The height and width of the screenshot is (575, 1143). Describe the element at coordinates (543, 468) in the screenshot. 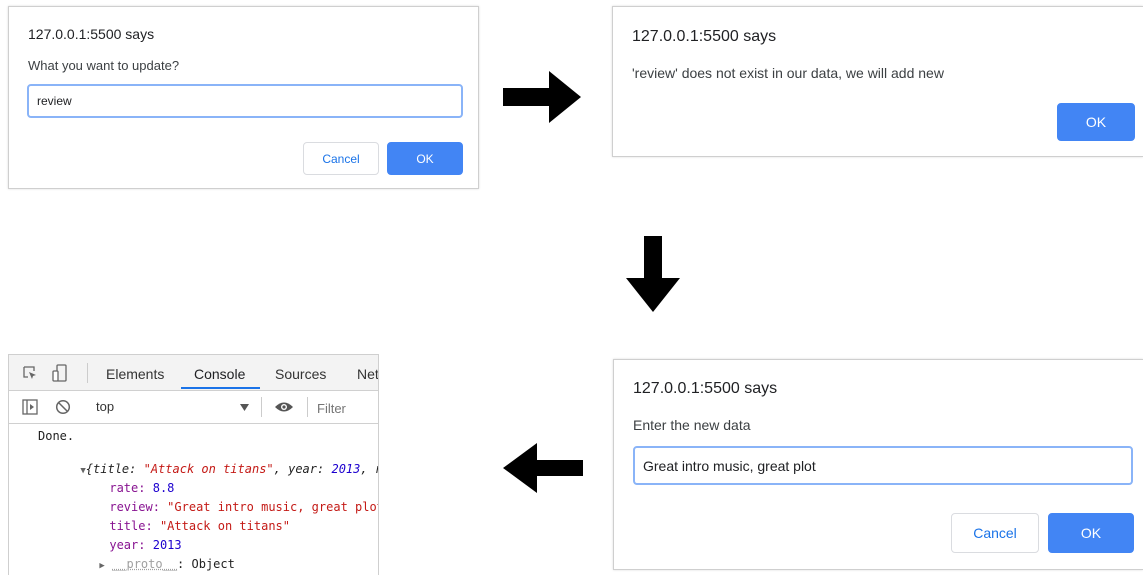

I see `arrow-left-icon` at that location.